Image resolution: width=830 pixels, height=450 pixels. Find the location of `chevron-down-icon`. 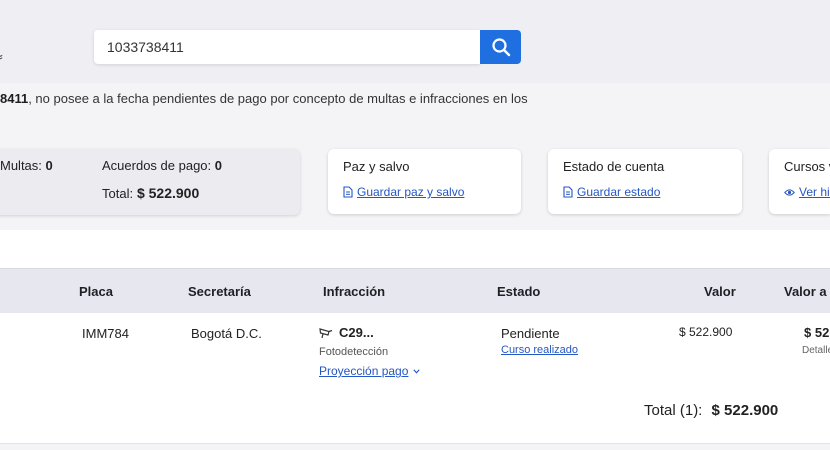

chevron-down-icon is located at coordinates (416, 371).